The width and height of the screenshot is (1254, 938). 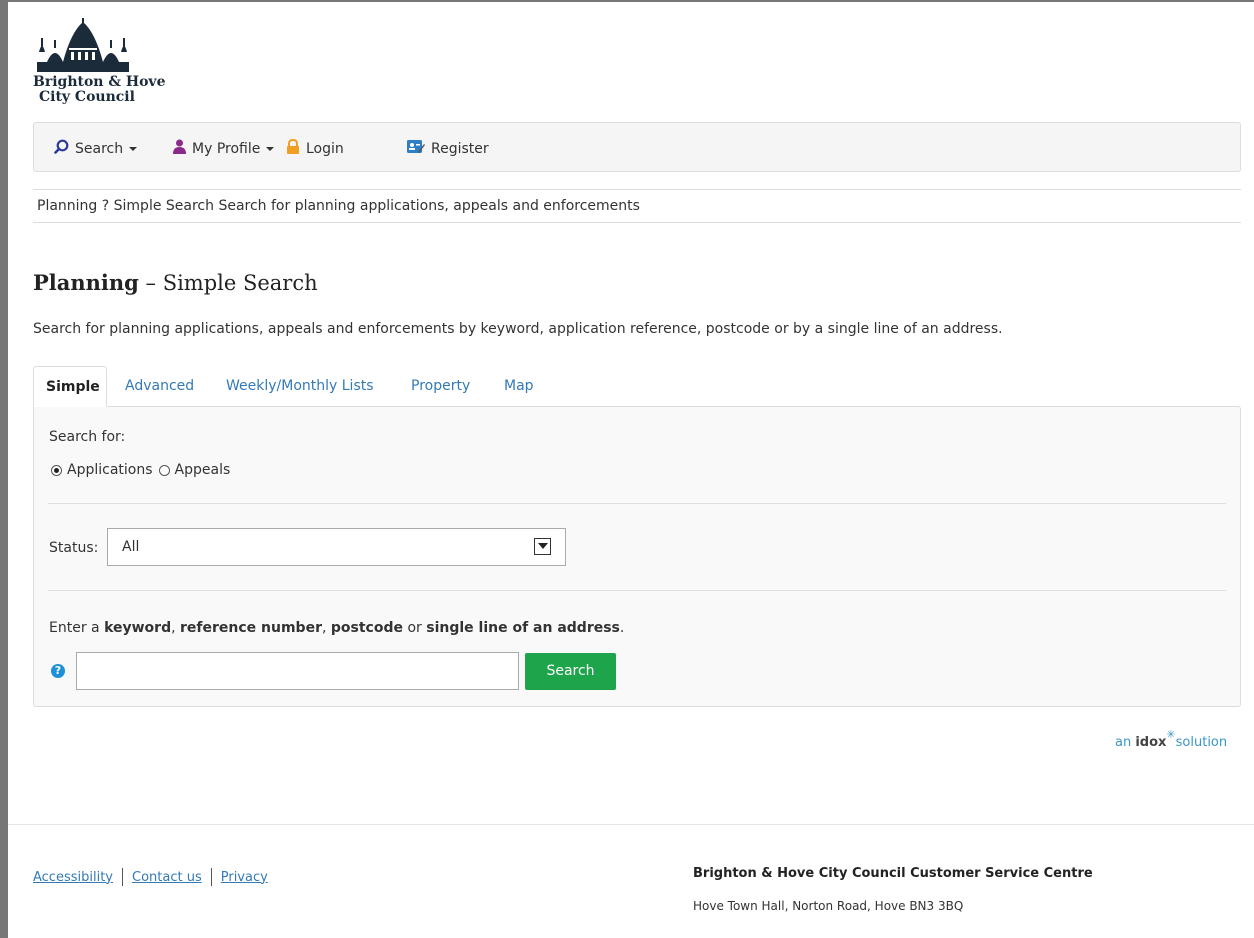 I want to click on idox-prefix: an, so click(x=1125, y=742).